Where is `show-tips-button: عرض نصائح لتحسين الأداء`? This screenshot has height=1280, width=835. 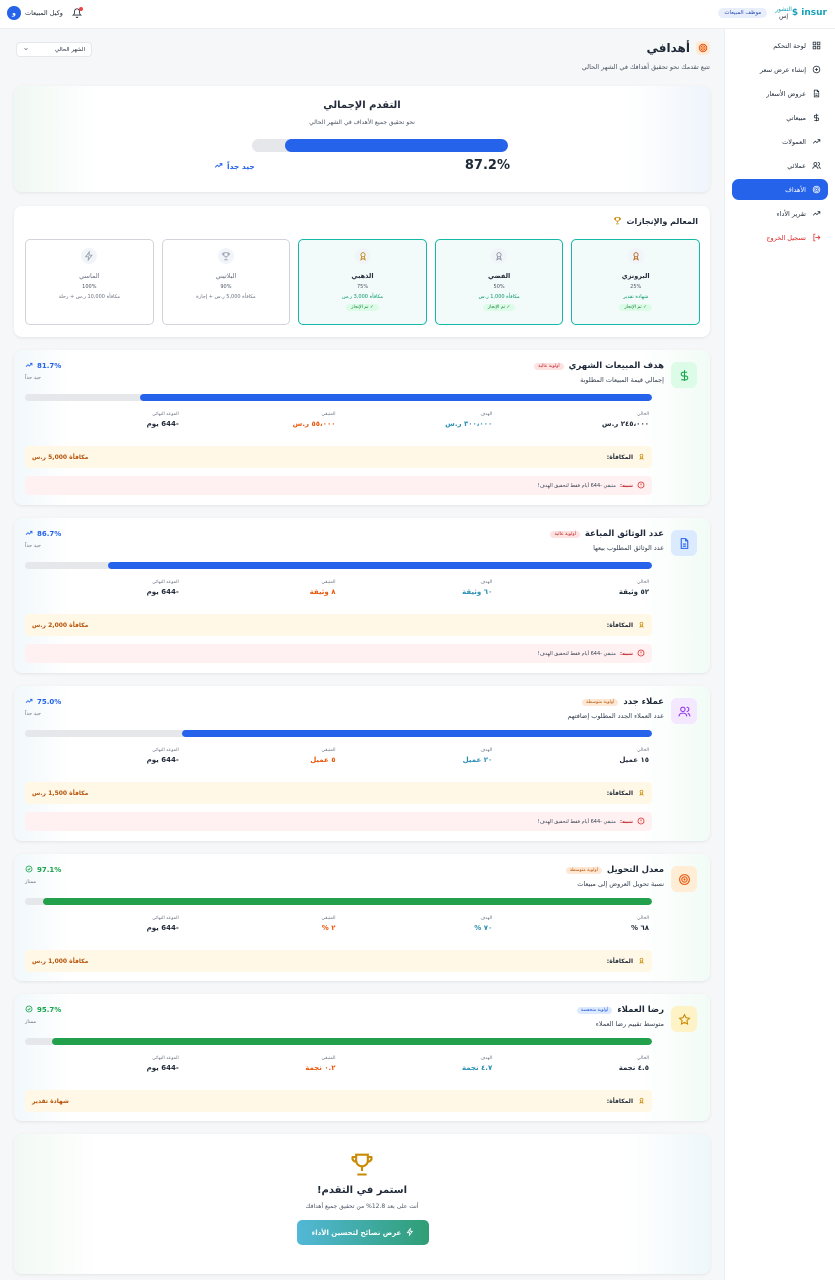
show-tips-button: عرض نصائح لتحسين الأداء is located at coordinates (363, 1232).